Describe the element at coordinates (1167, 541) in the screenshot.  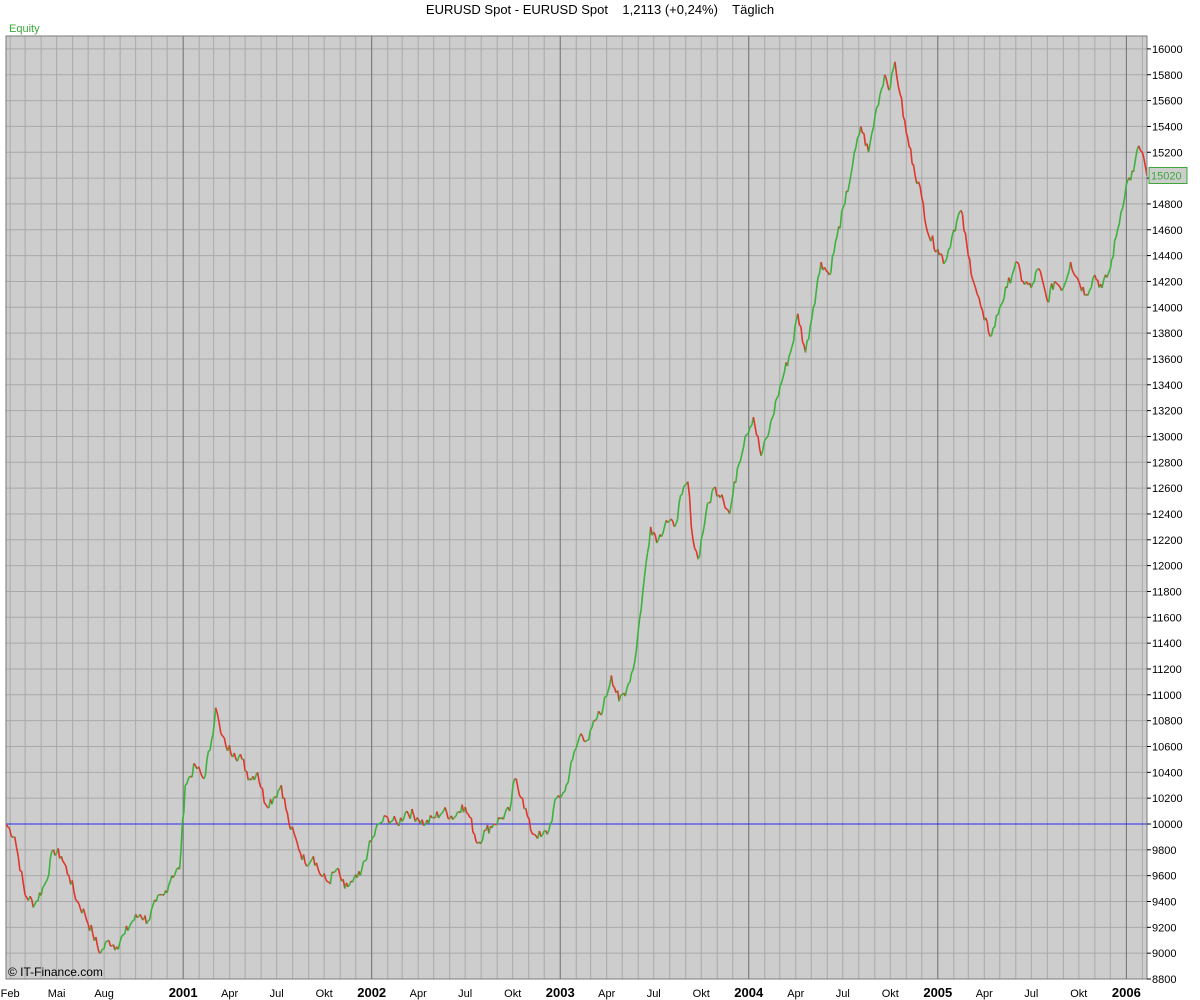
I see `y-tick-label: 12200` at that location.